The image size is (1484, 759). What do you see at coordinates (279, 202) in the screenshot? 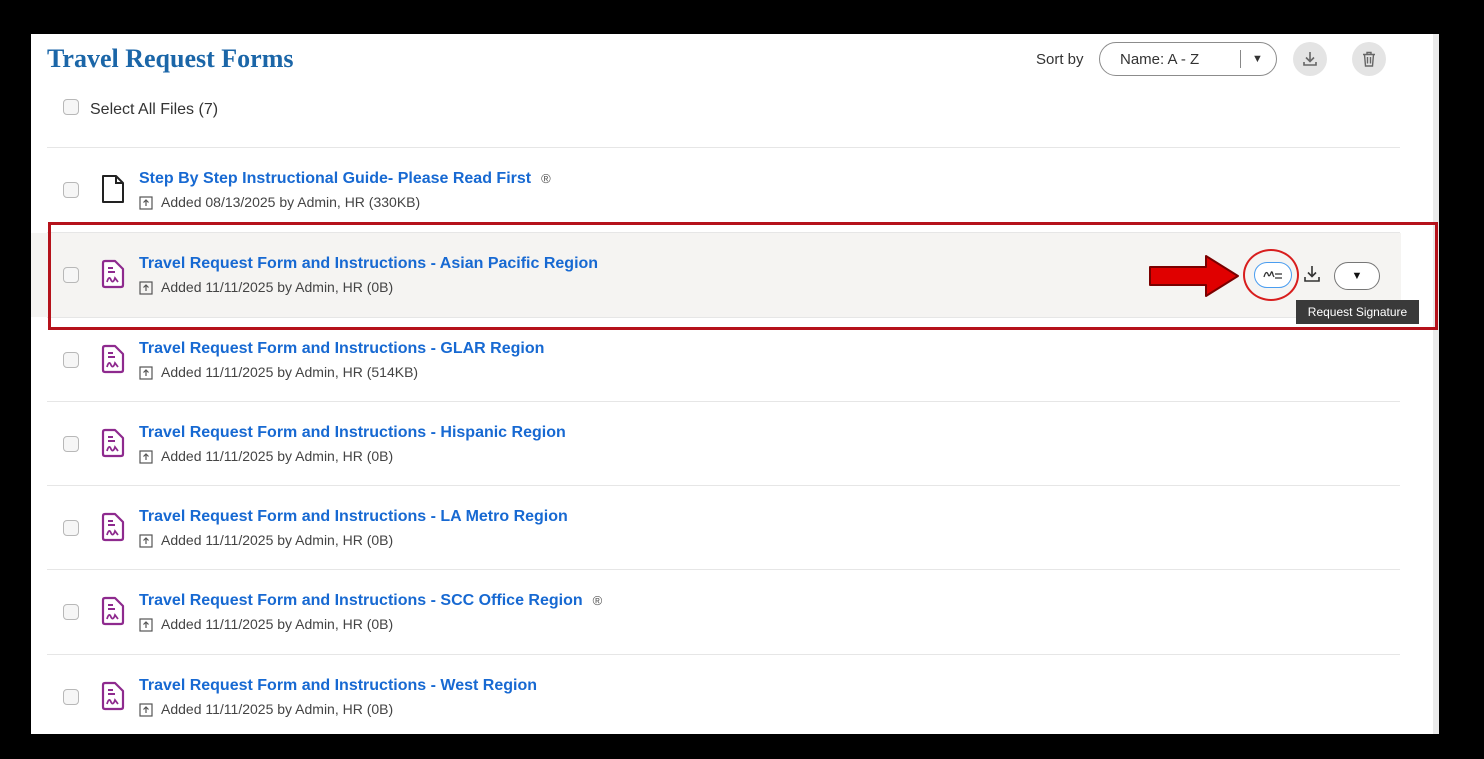
I see `file-meta: Added 08/13/2025 by Admin, HR (330KB)` at bounding box center [279, 202].